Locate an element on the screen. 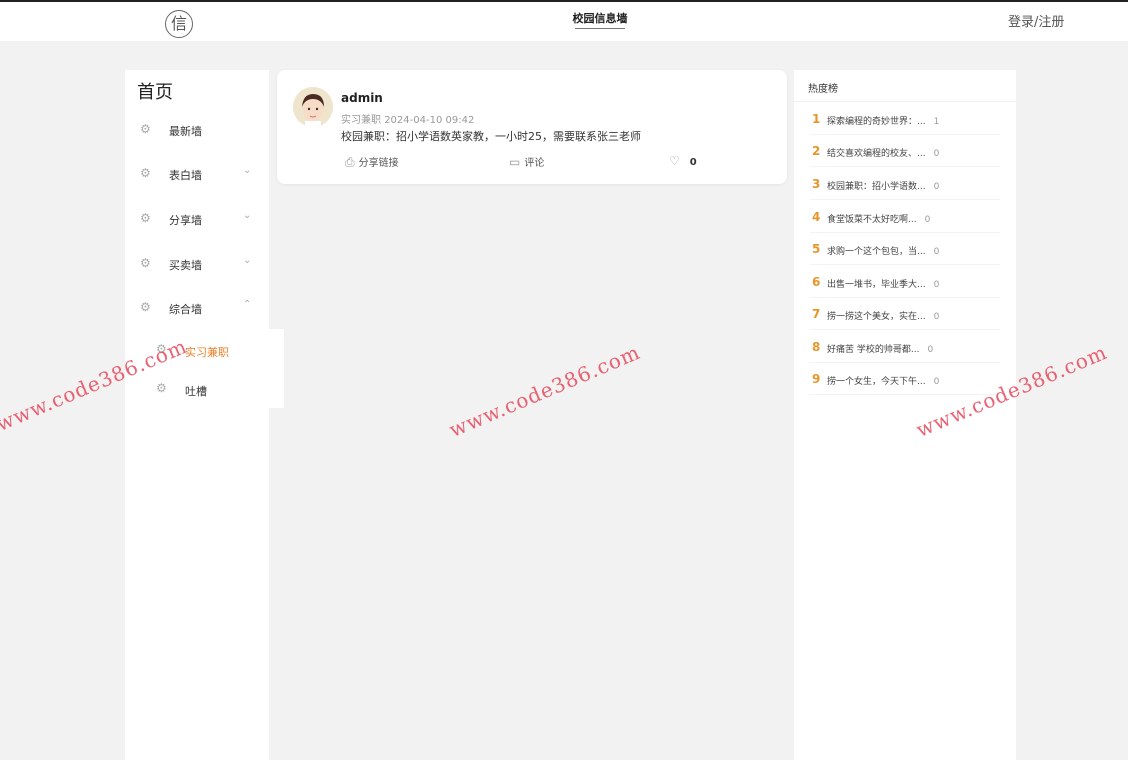 Image resolution: width=1128 pixels, height=760 pixels. hot-item: 9 捞一个女生，今天下午... 0 is located at coordinates (905, 379).